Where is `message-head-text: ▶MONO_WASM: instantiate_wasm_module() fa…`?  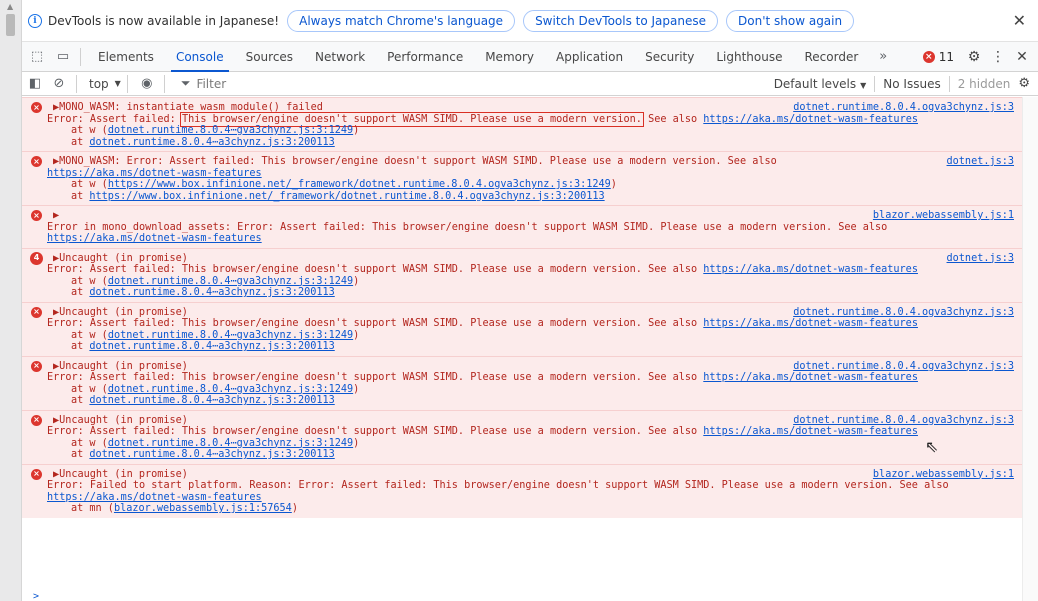 message-head-text: ▶MONO_WASM: instantiate_wasm_module() fa… is located at coordinates (188, 107).